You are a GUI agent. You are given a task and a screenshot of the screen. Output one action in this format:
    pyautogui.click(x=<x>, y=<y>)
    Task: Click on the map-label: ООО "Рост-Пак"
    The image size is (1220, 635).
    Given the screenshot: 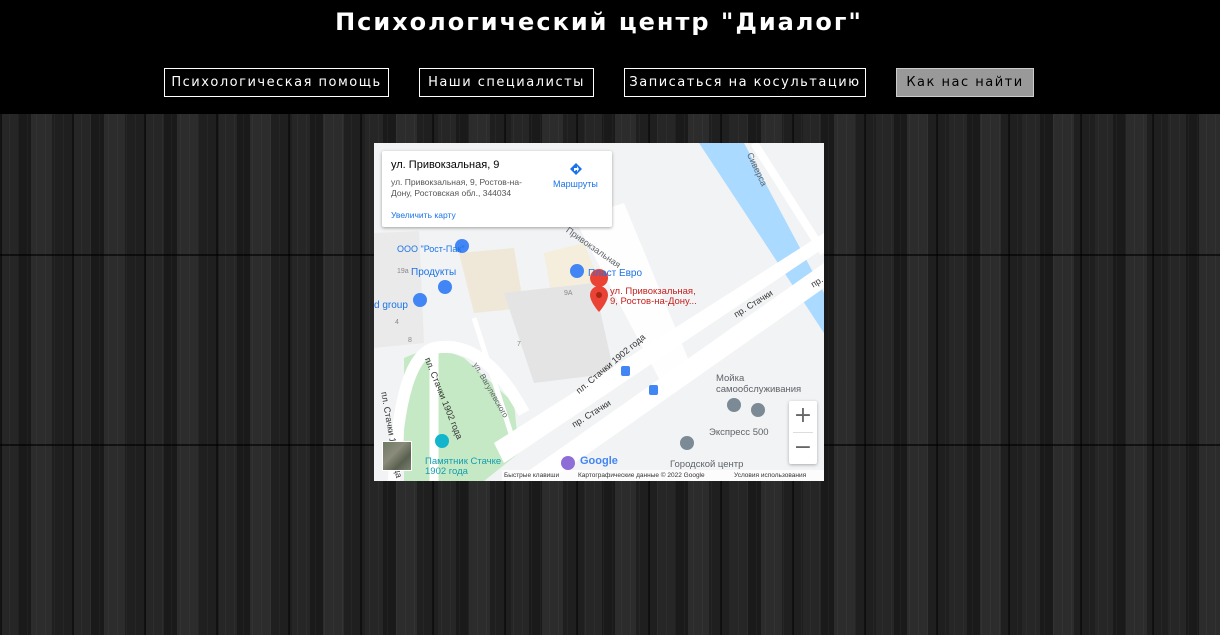 What is the action you would take?
    pyautogui.click(x=431, y=249)
    